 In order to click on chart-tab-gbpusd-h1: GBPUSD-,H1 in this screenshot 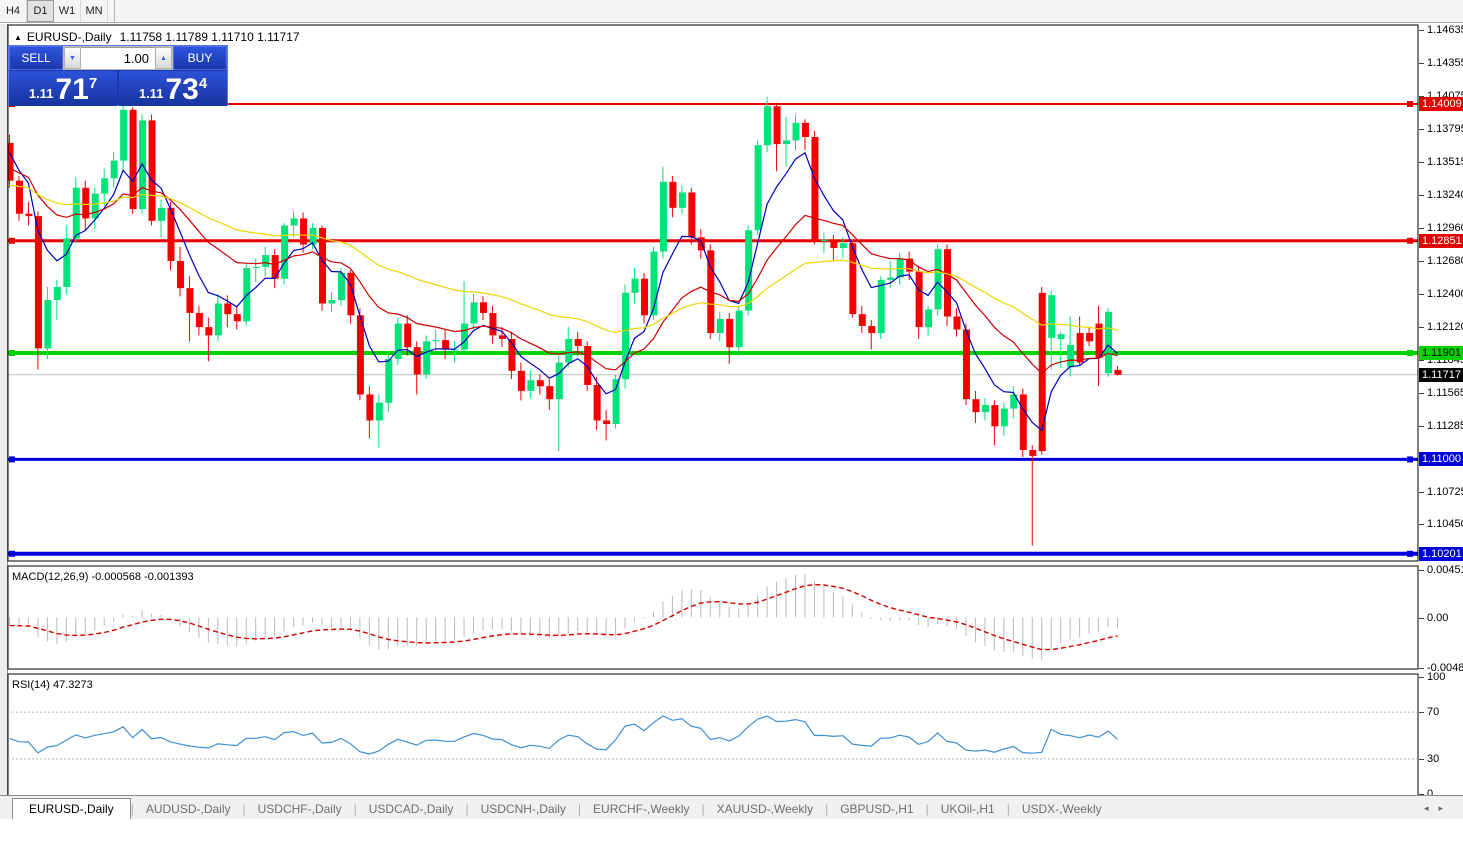, I will do `click(876, 809)`.